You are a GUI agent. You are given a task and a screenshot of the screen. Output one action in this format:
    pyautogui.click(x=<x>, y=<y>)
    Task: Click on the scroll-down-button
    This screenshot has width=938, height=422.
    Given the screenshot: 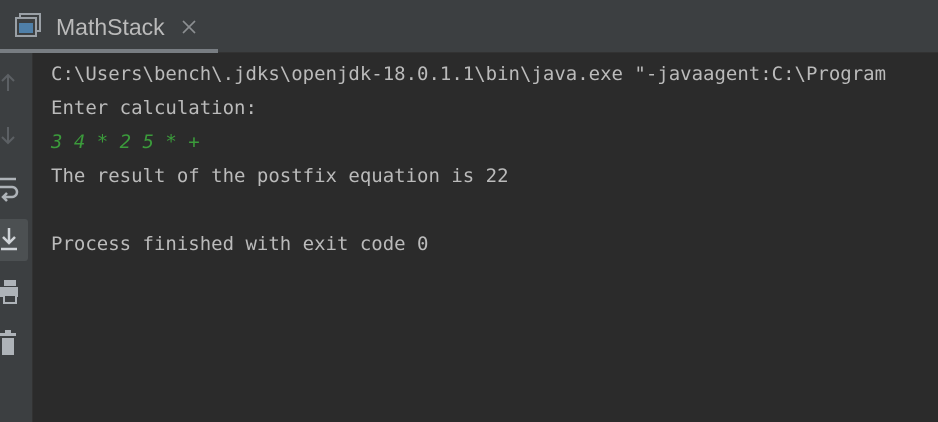 What is the action you would take?
    pyautogui.click(x=14, y=136)
    